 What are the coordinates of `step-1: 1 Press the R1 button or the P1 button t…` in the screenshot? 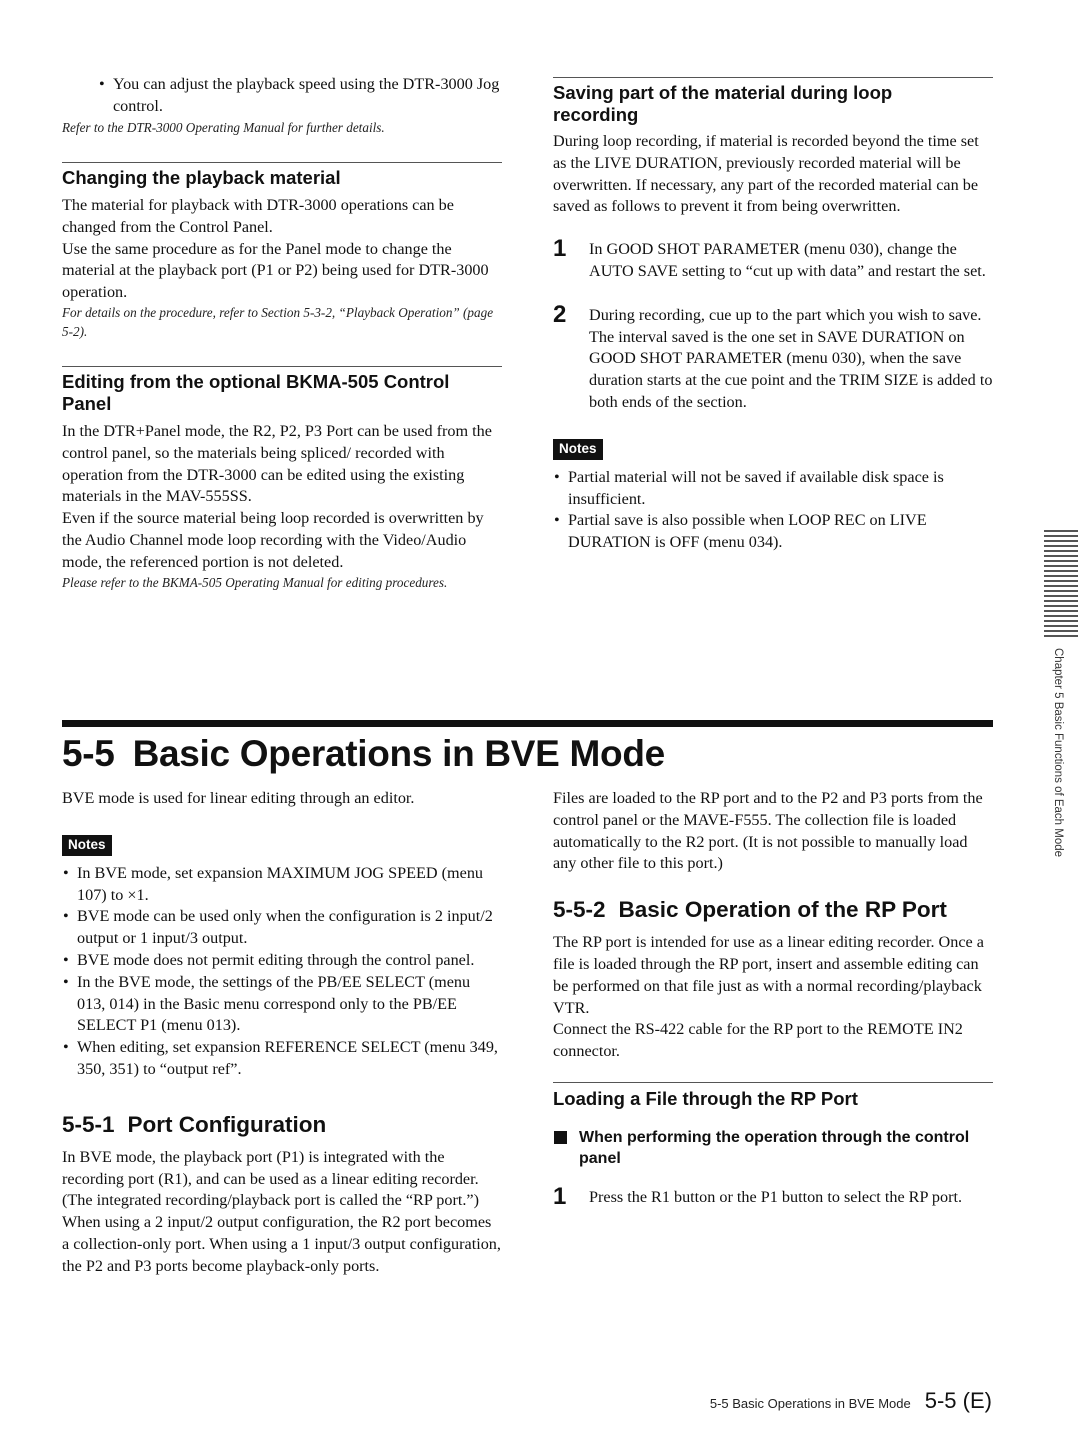 It's located at (773, 1196).